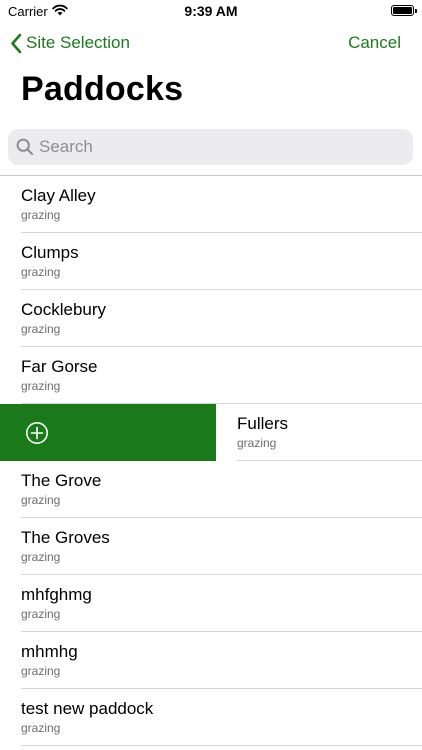  I want to click on list-item: mhmhg grazing, so click(211, 660).